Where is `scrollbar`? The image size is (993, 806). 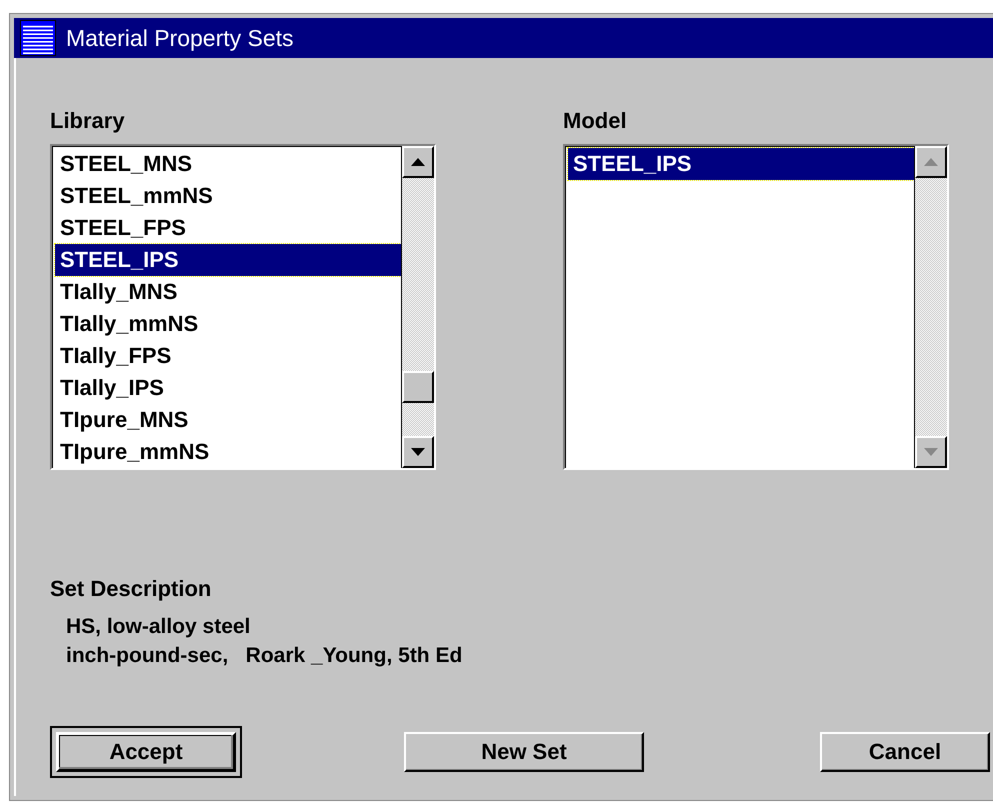
scrollbar is located at coordinates (417, 307).